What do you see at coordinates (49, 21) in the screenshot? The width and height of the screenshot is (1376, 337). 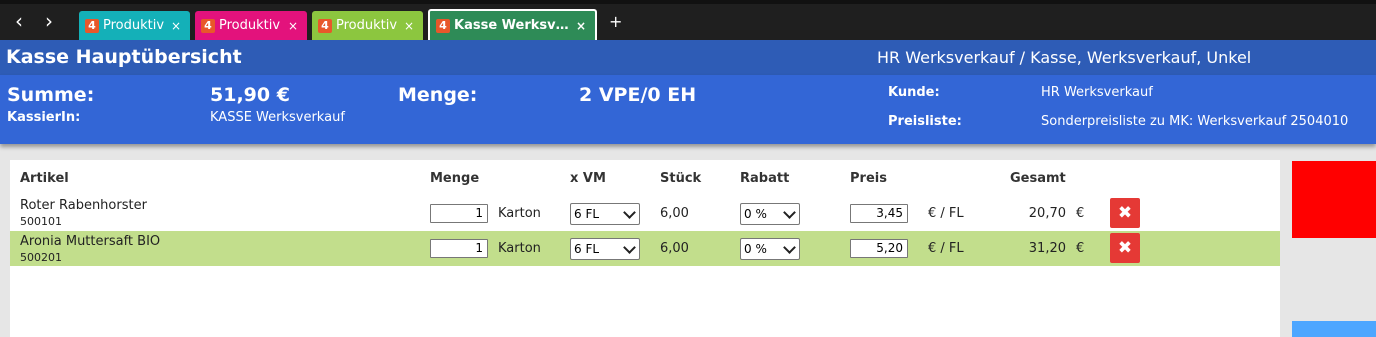 I see `forward-icon: ›` at bounding box center [49, 21].